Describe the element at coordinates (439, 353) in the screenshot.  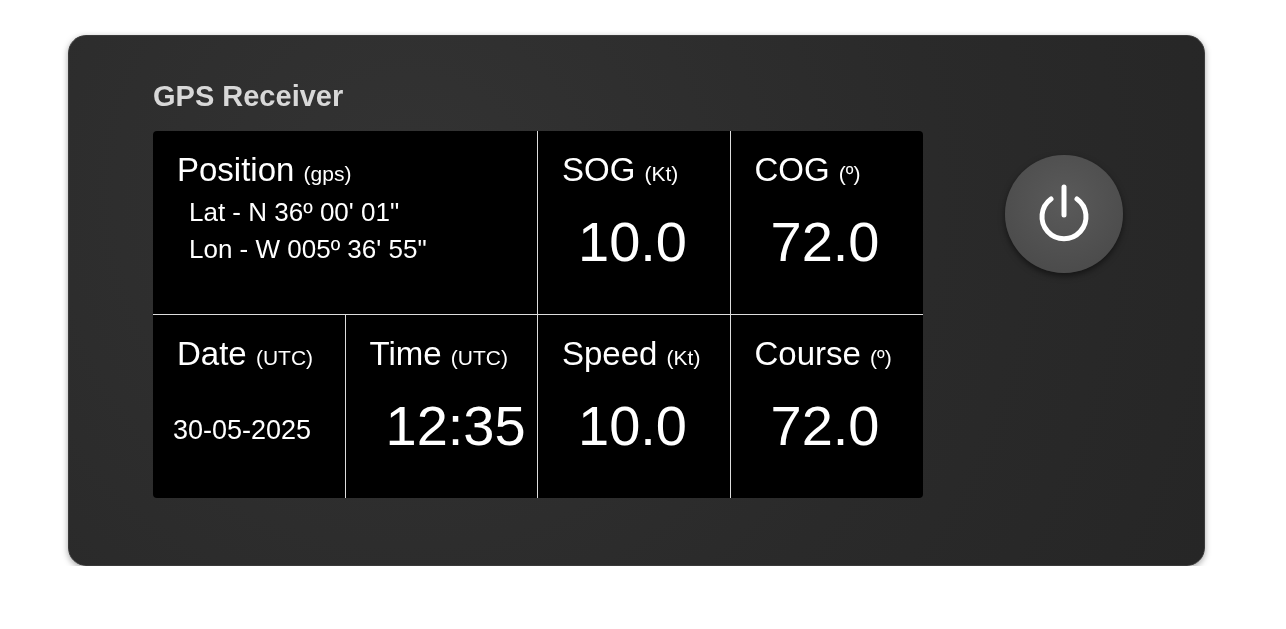
I see `field-label: Time (UTC)` at that location.